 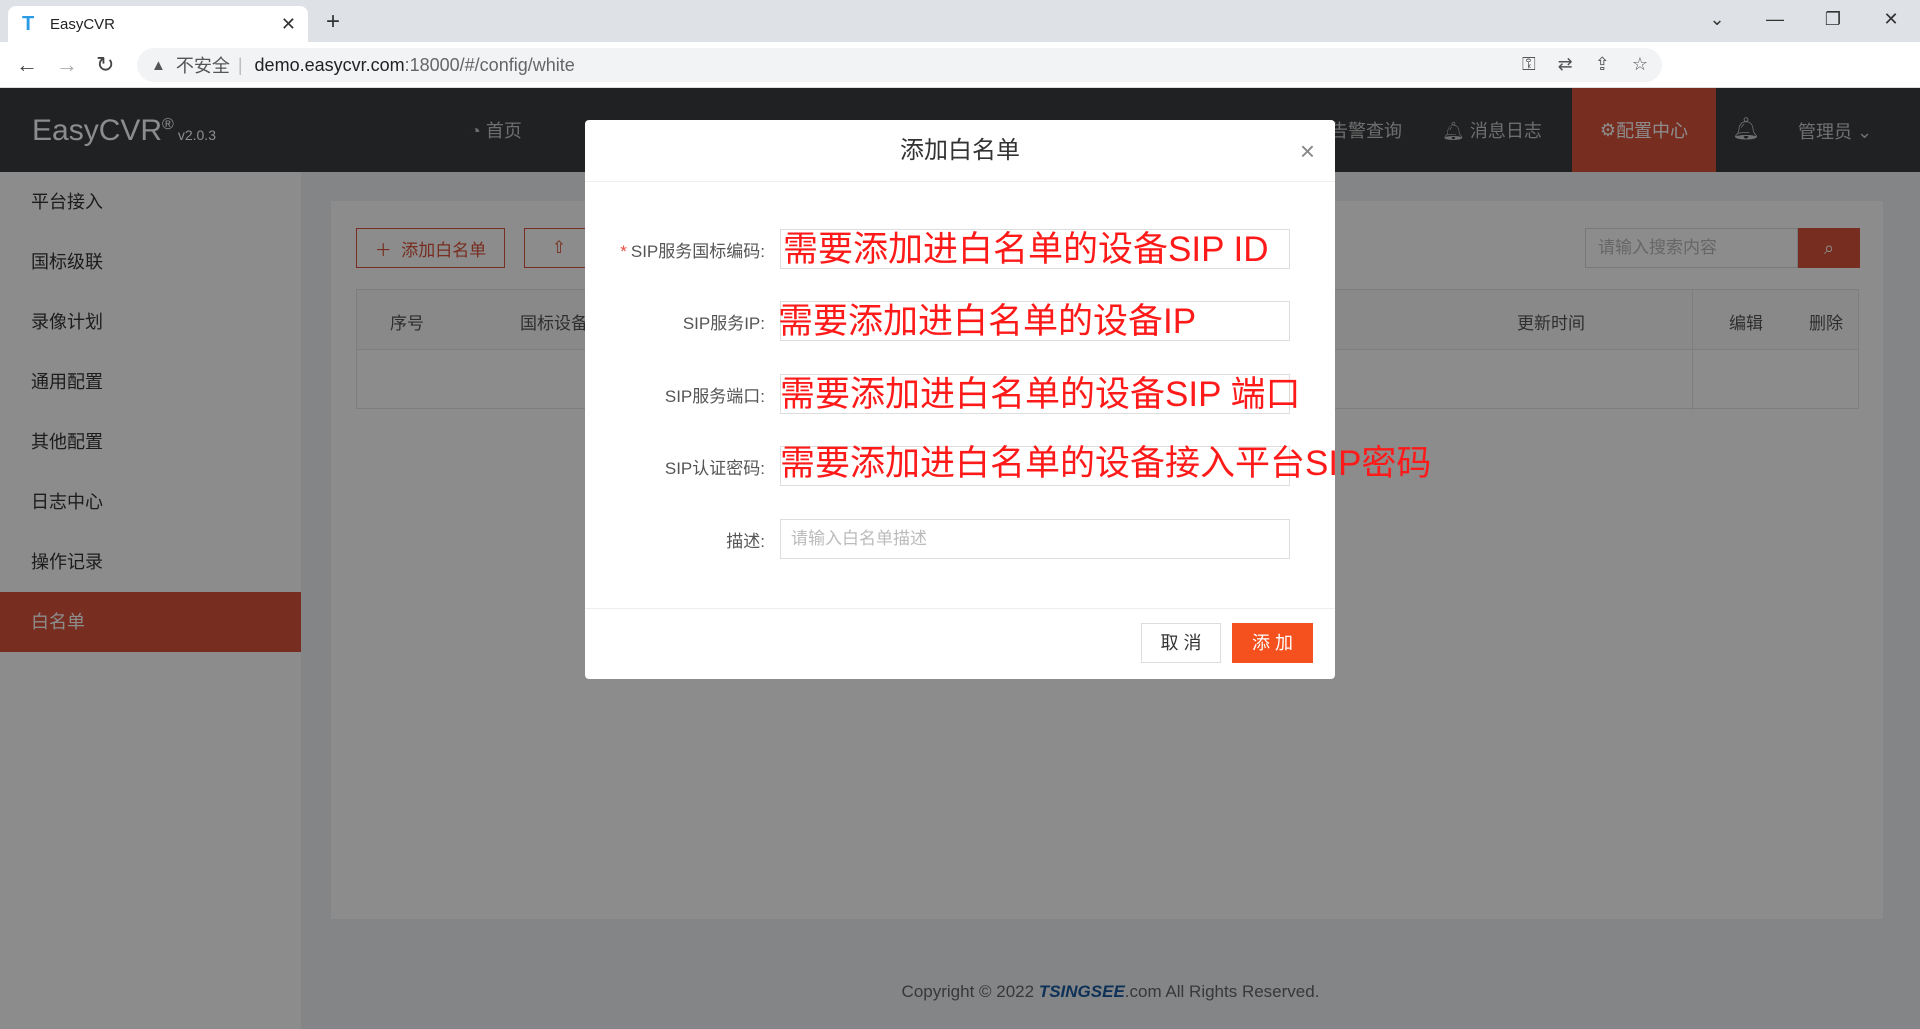 What do you see at coordinates (1640, 64) in the screenshot?
I see `bookmark-star-icon: ☆` at bounding box center [1640, 64].